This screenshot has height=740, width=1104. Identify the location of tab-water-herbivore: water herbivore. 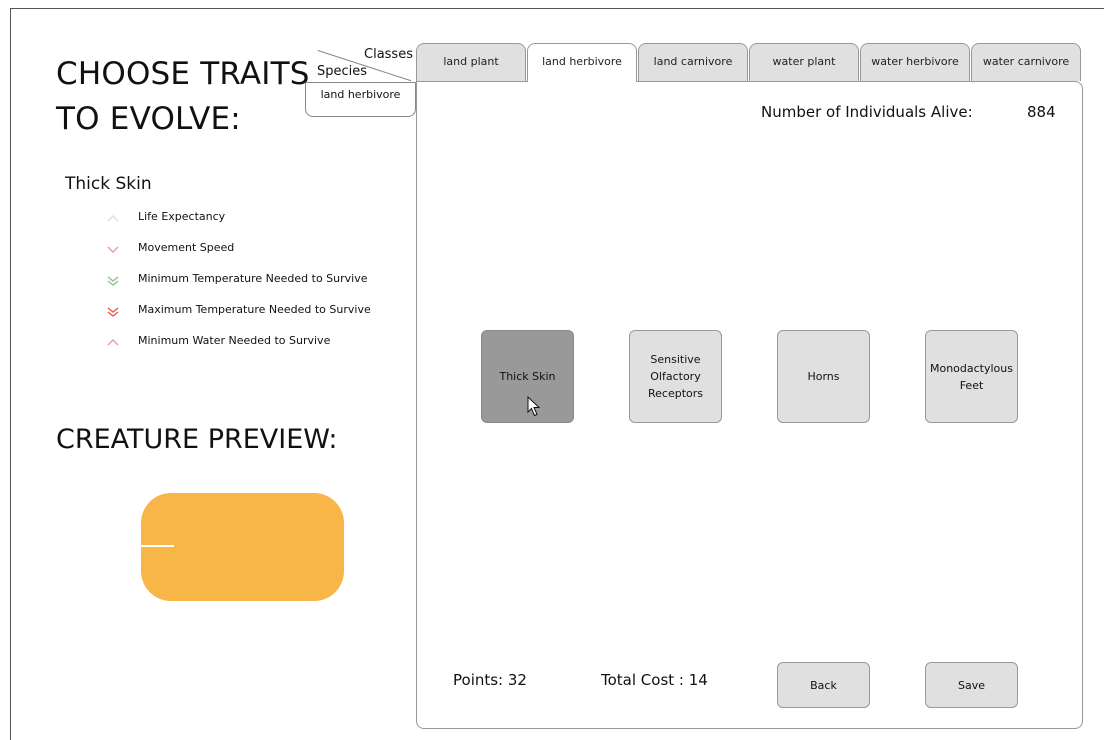
(915, 62).